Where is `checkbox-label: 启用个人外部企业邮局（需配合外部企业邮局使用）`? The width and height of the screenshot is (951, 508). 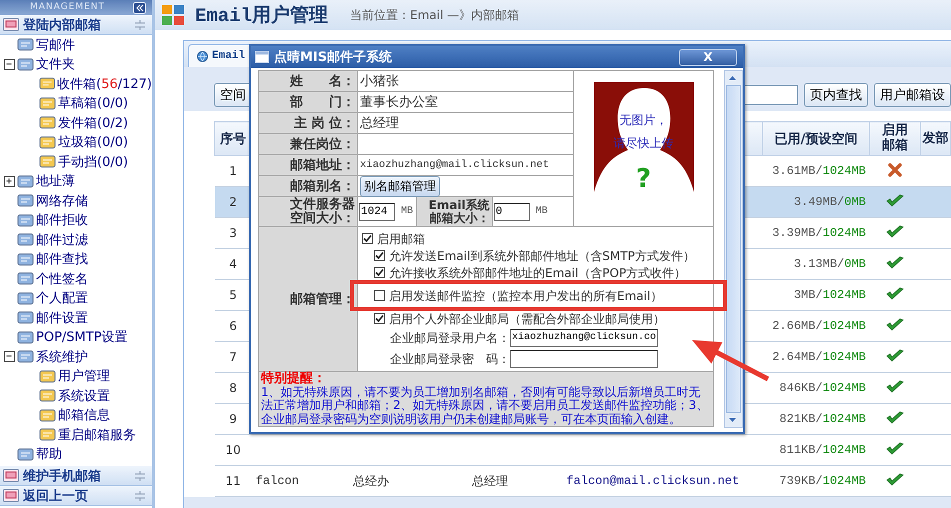
checkbox-label: 启用个人外部企业邮局（需配合外部企业邮局使用） is located at coordinates (527, 319).